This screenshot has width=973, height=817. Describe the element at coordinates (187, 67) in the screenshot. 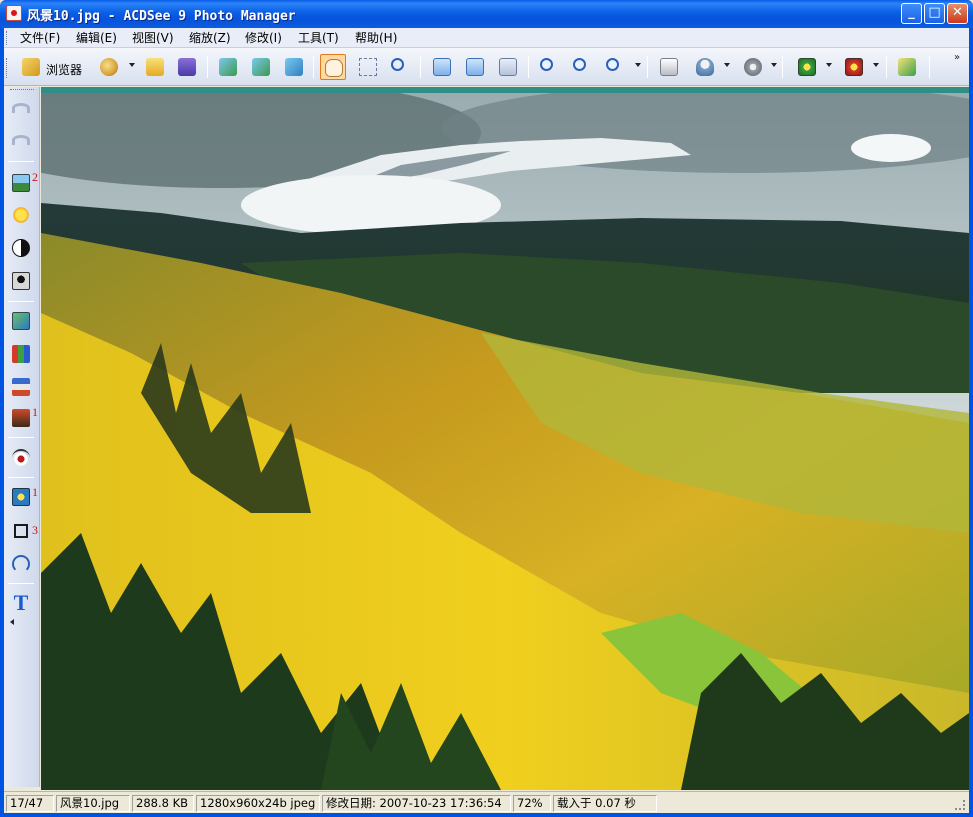

I see `save-button` at that location.